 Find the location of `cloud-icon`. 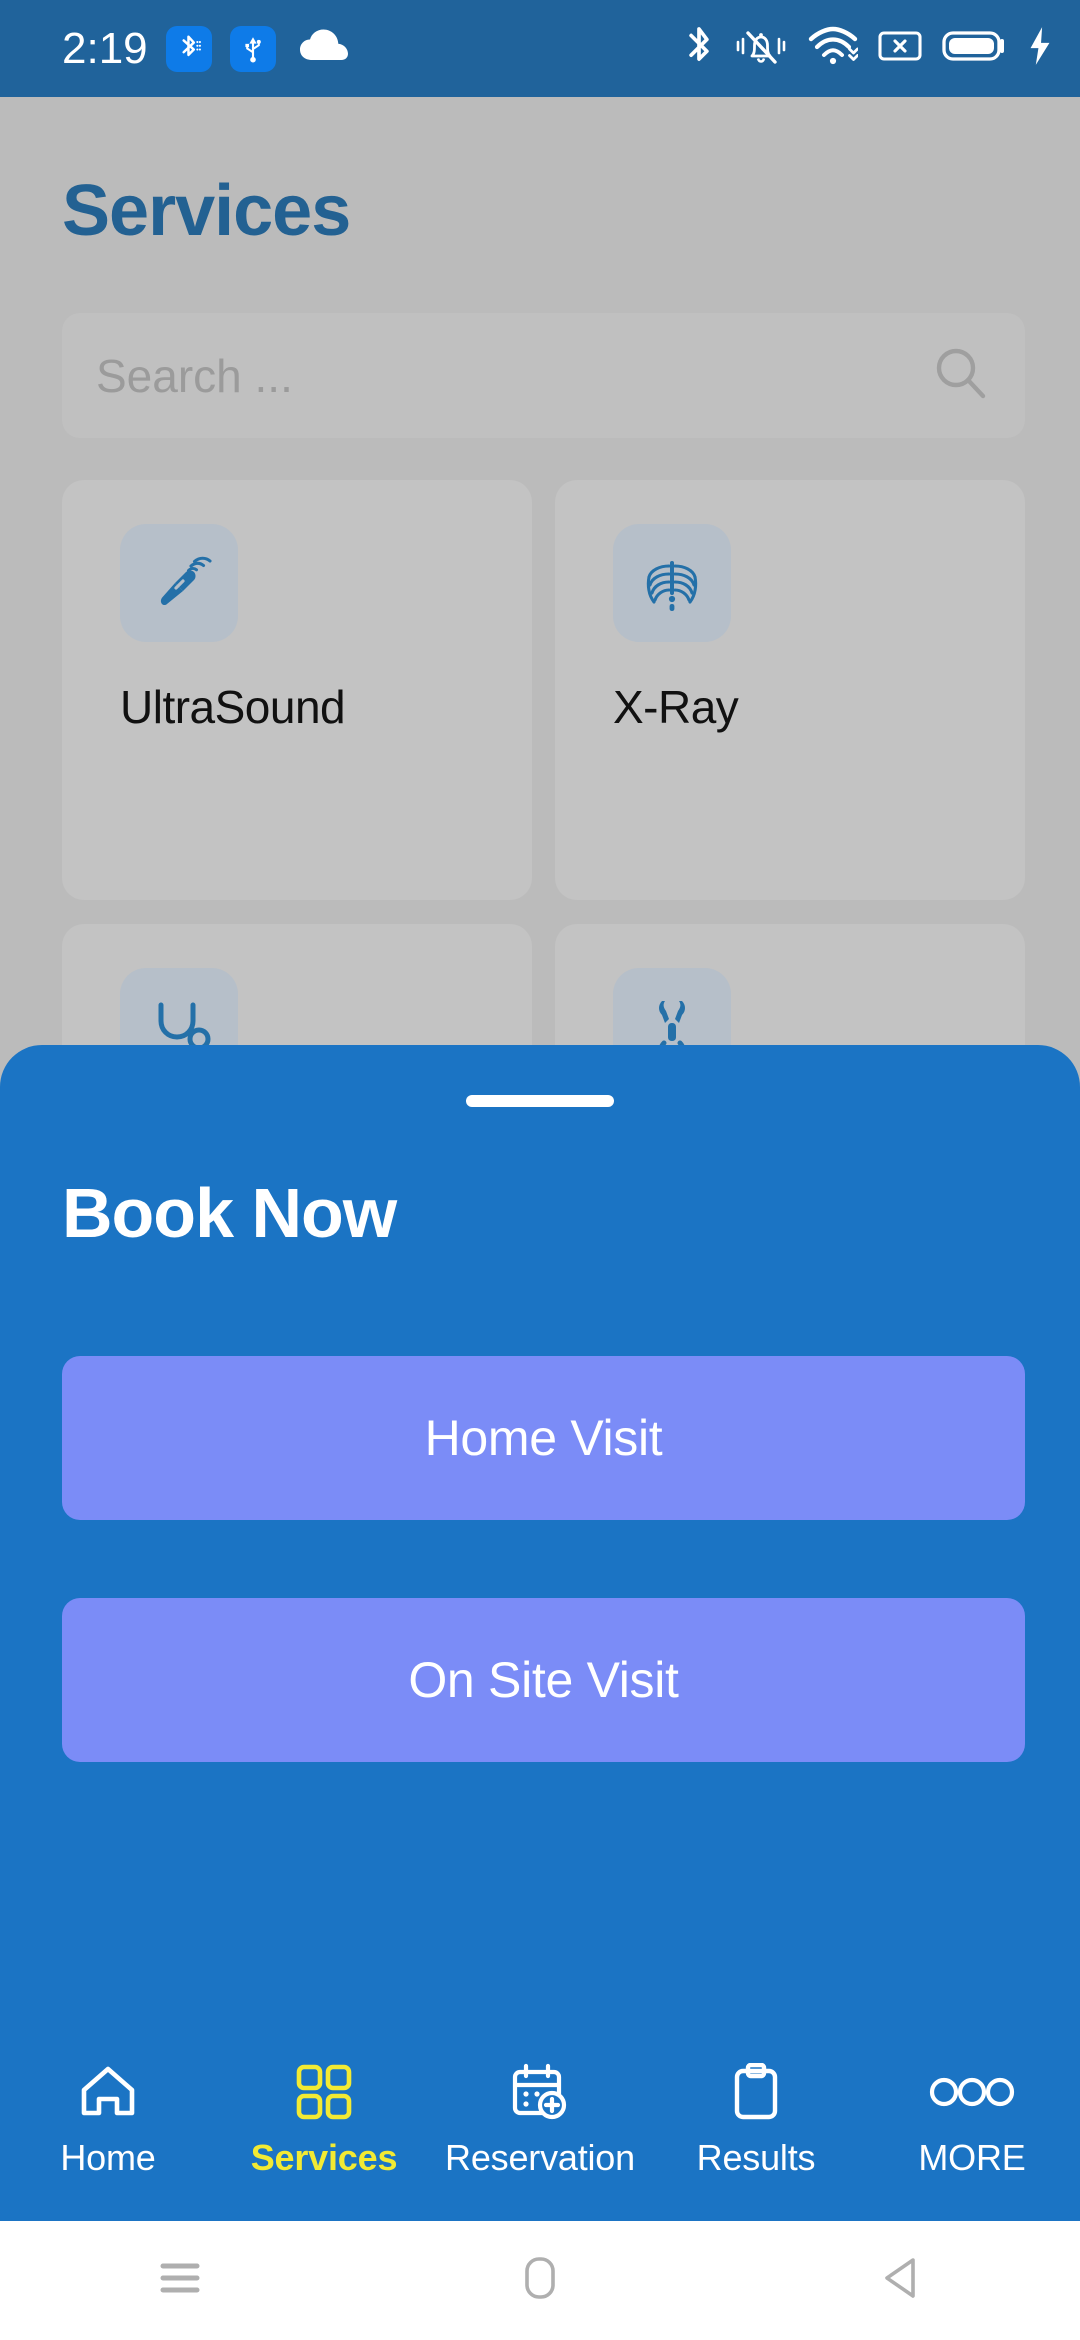

cloud-icon is located at coordinates (324, 48).